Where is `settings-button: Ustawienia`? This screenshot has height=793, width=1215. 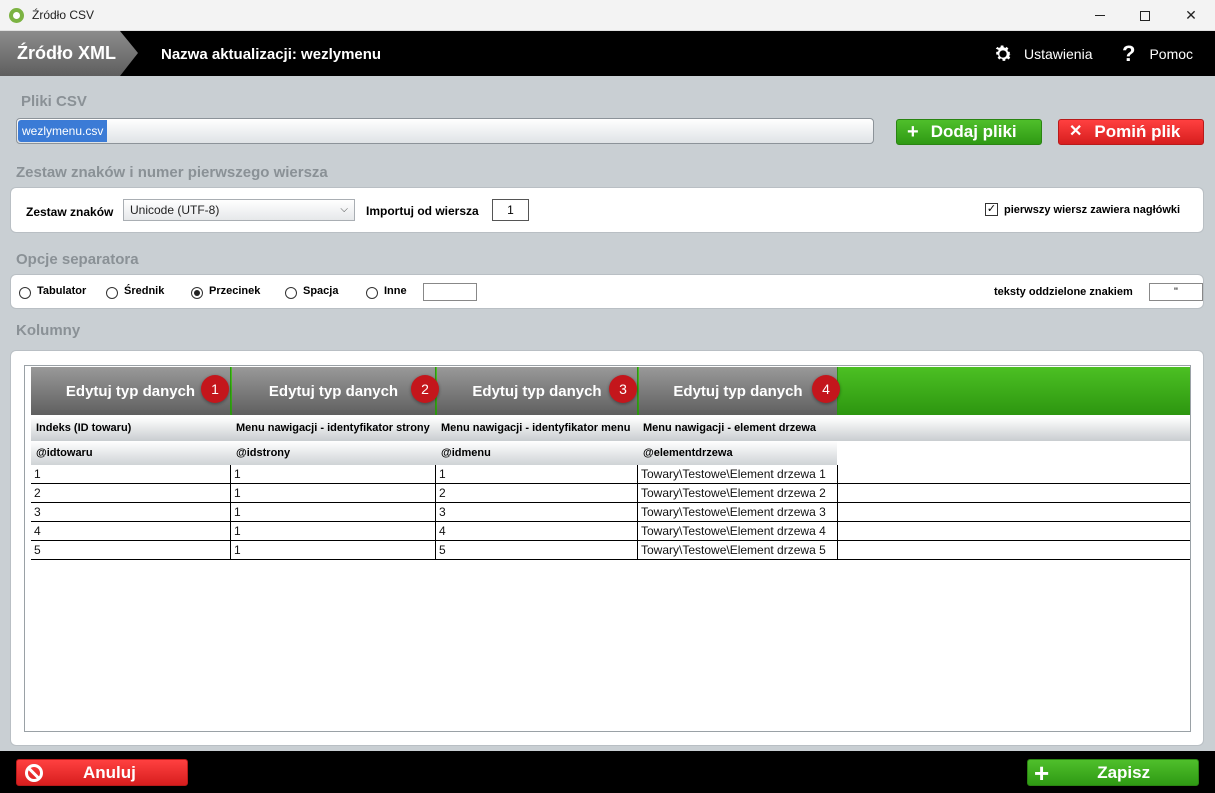 settings-button: Ustawienia is located at coordinates (1042, 54).